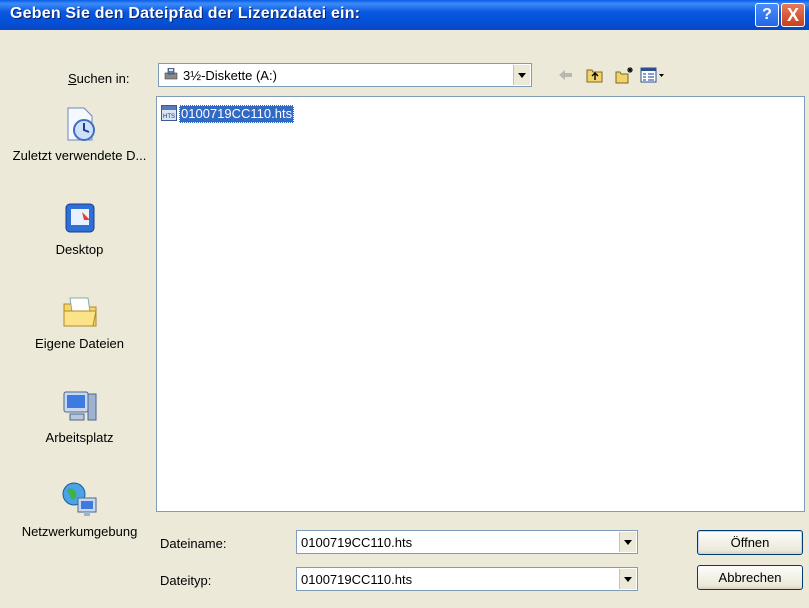 The image size is (809, 608). I want to click on new-folder-icon, so click(624, 75).